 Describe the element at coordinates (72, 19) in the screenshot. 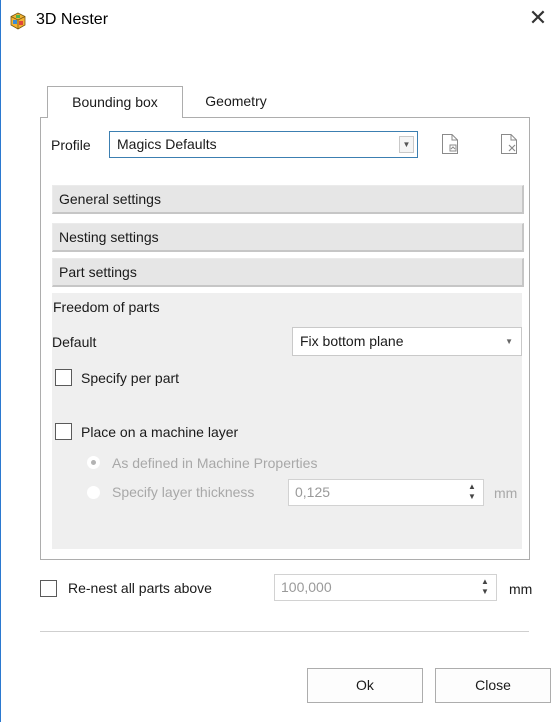

I see `window-title: 3D Nester` at that location.